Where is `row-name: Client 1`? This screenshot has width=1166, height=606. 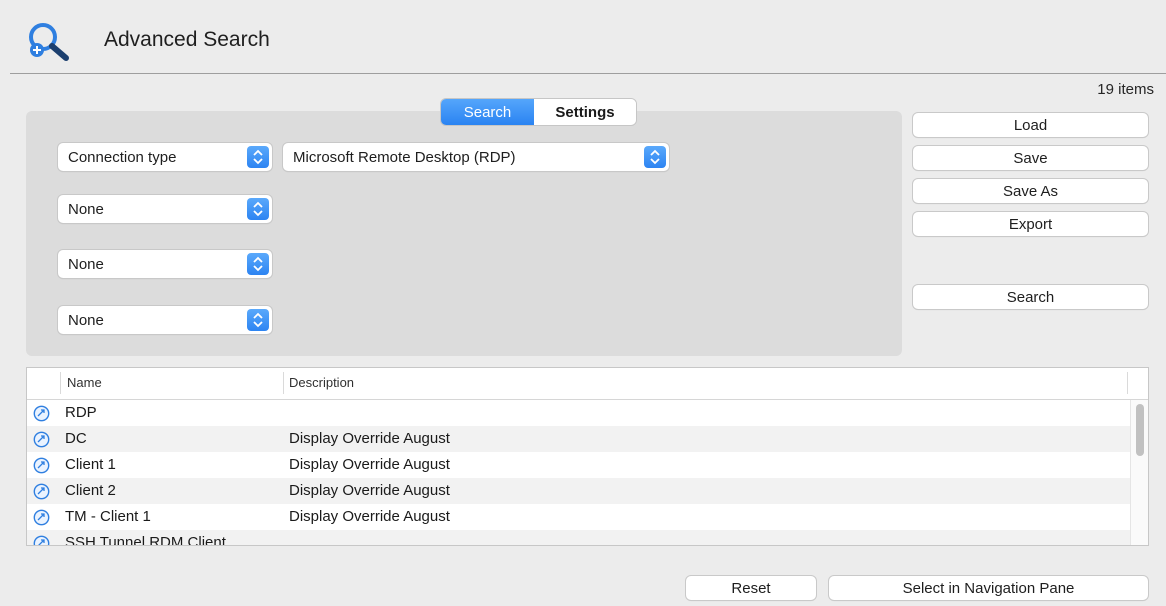 row-name: Client 1 is located at coordinates (90, 464).